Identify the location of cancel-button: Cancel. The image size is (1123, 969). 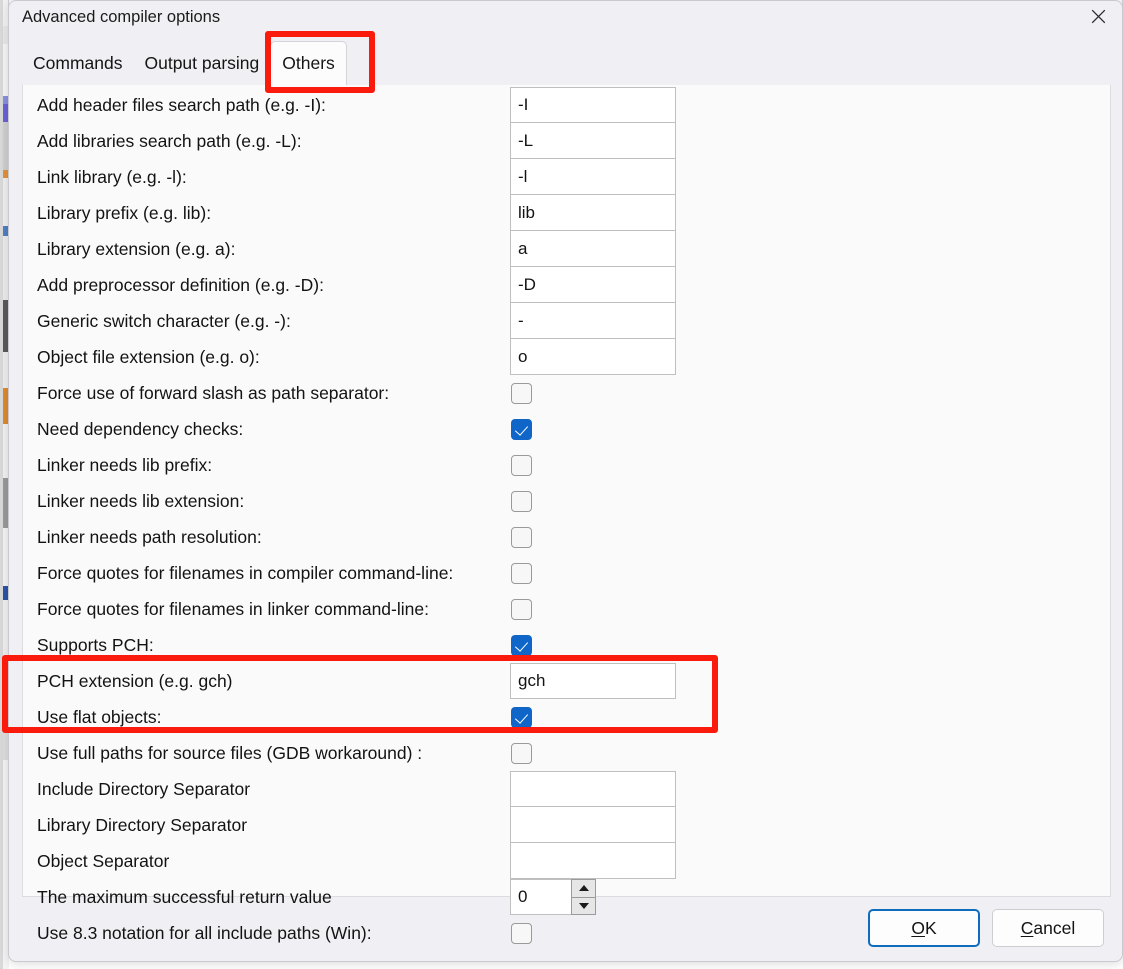
(1048, 928).